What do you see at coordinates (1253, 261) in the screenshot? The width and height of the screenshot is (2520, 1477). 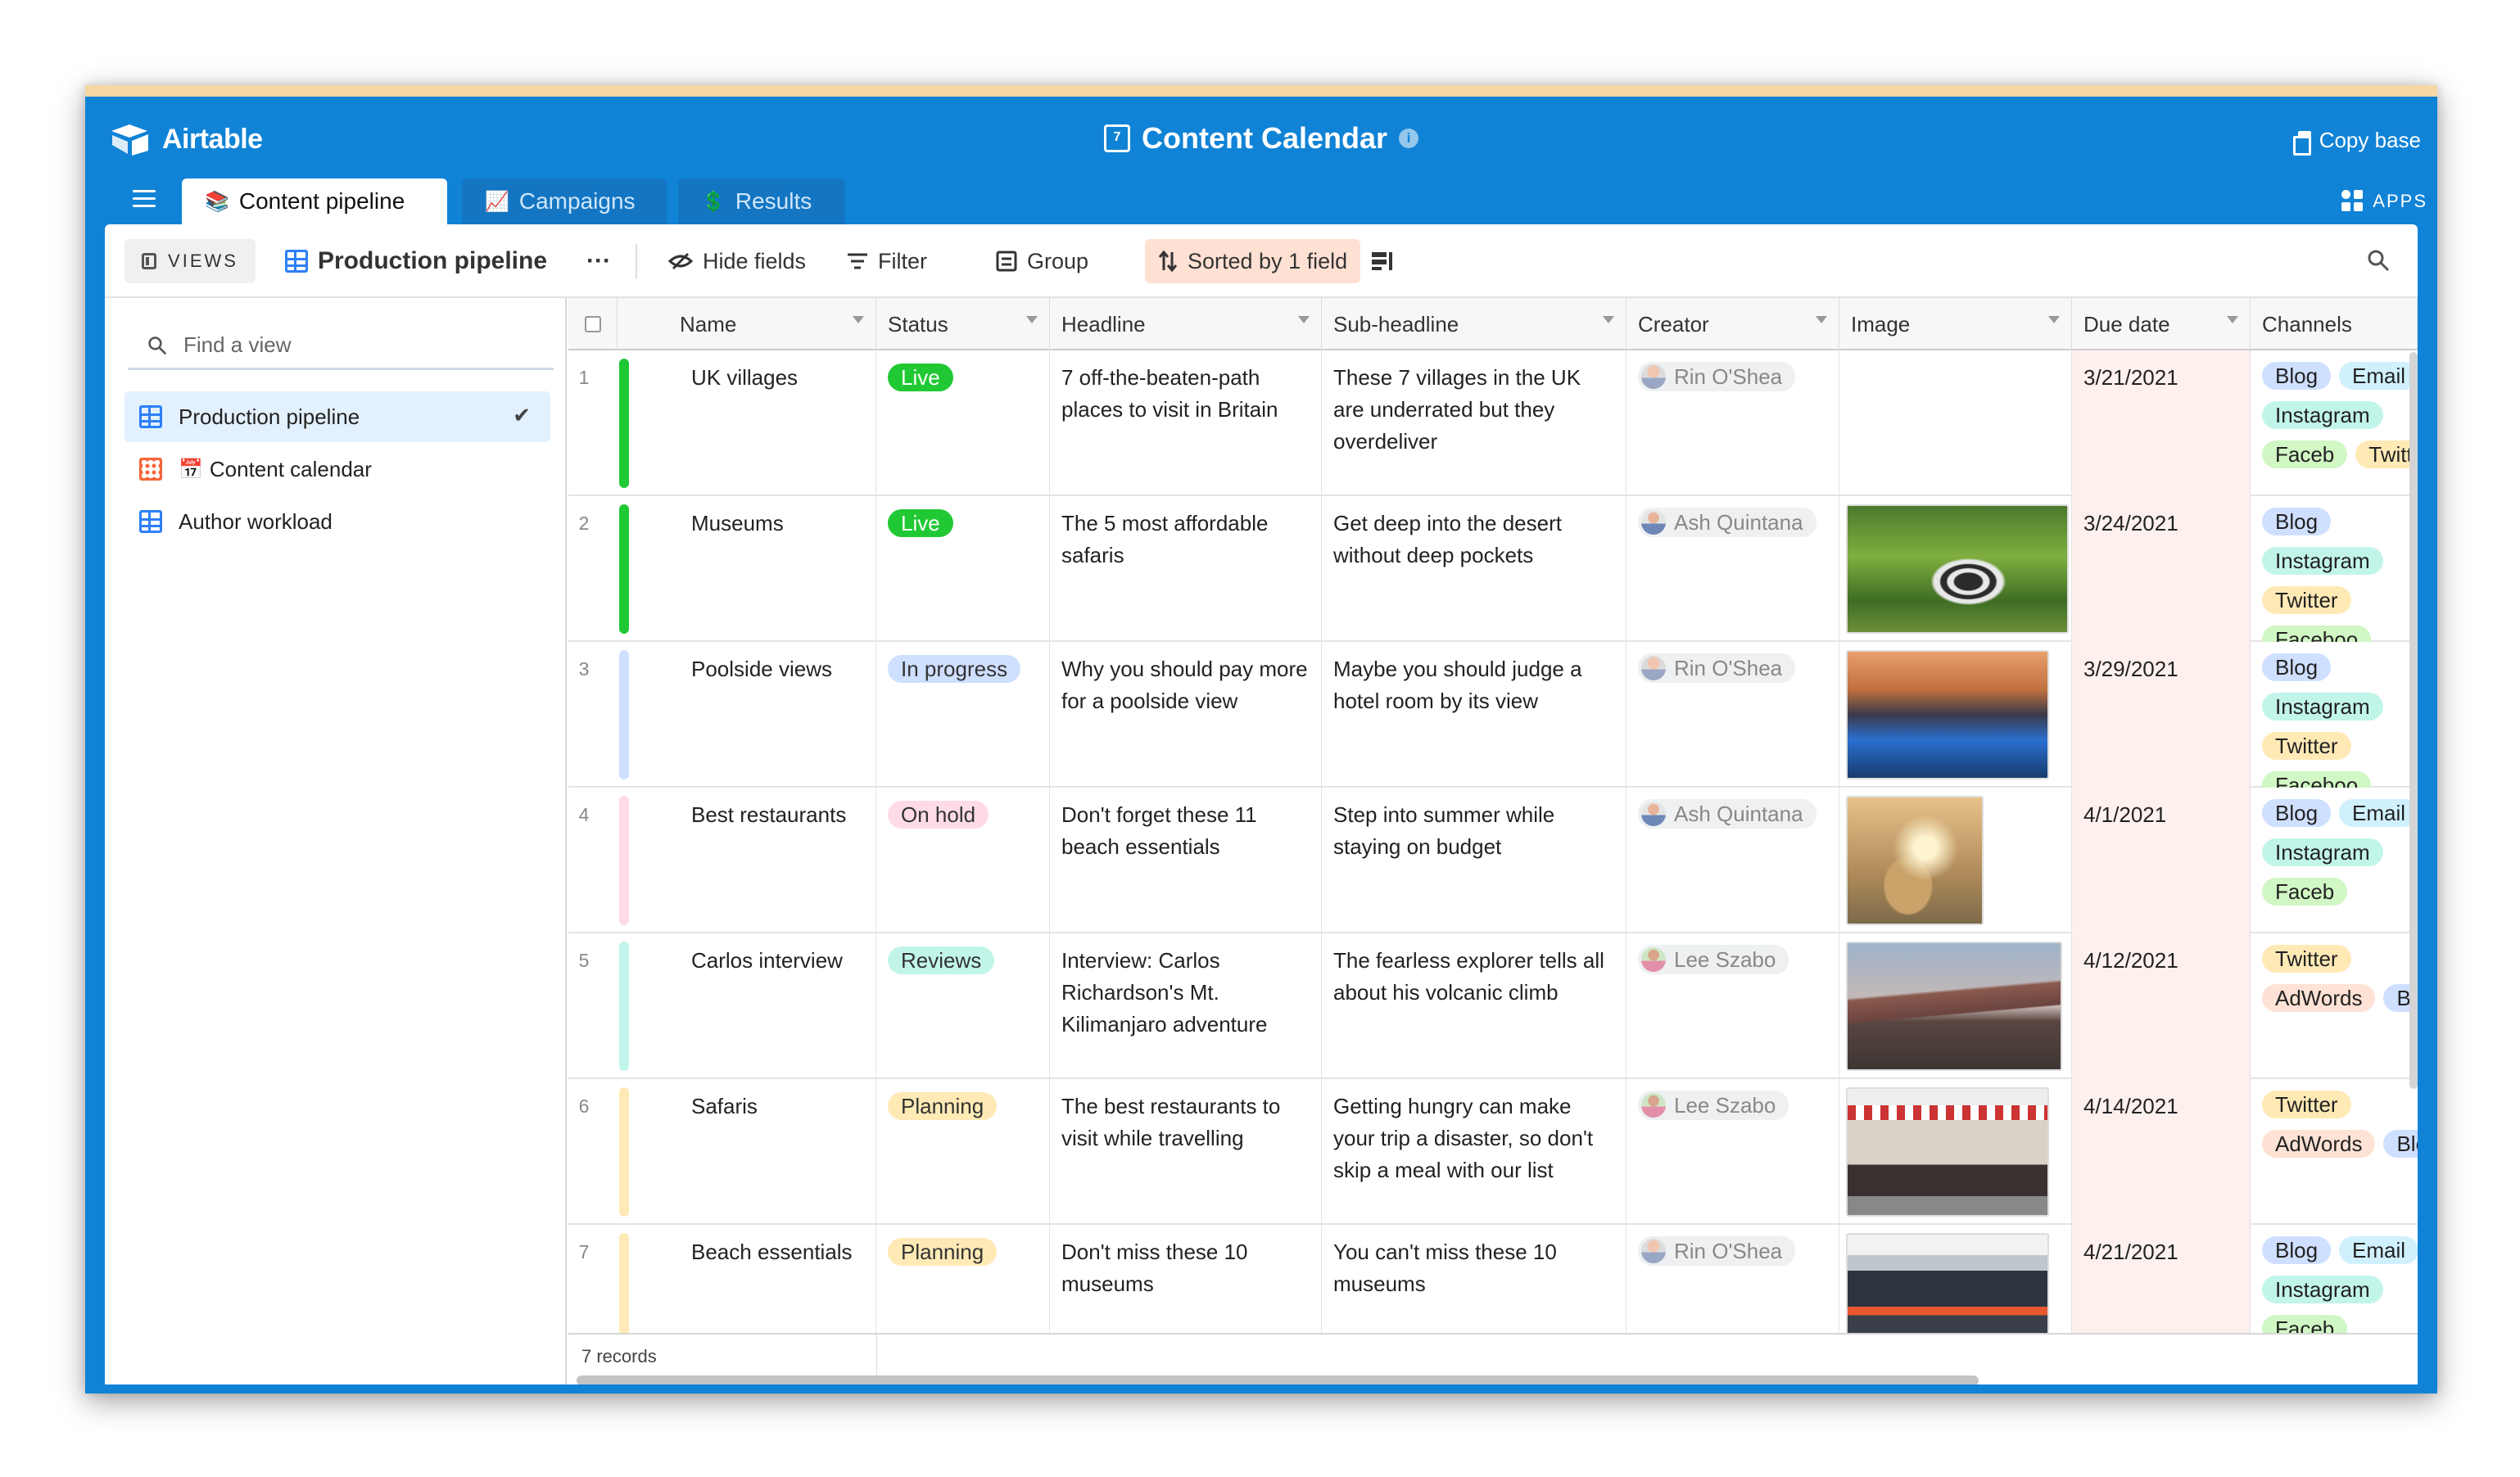 I see `sort-button: Sorted by 1 field` at bounding box center [1253, 261].